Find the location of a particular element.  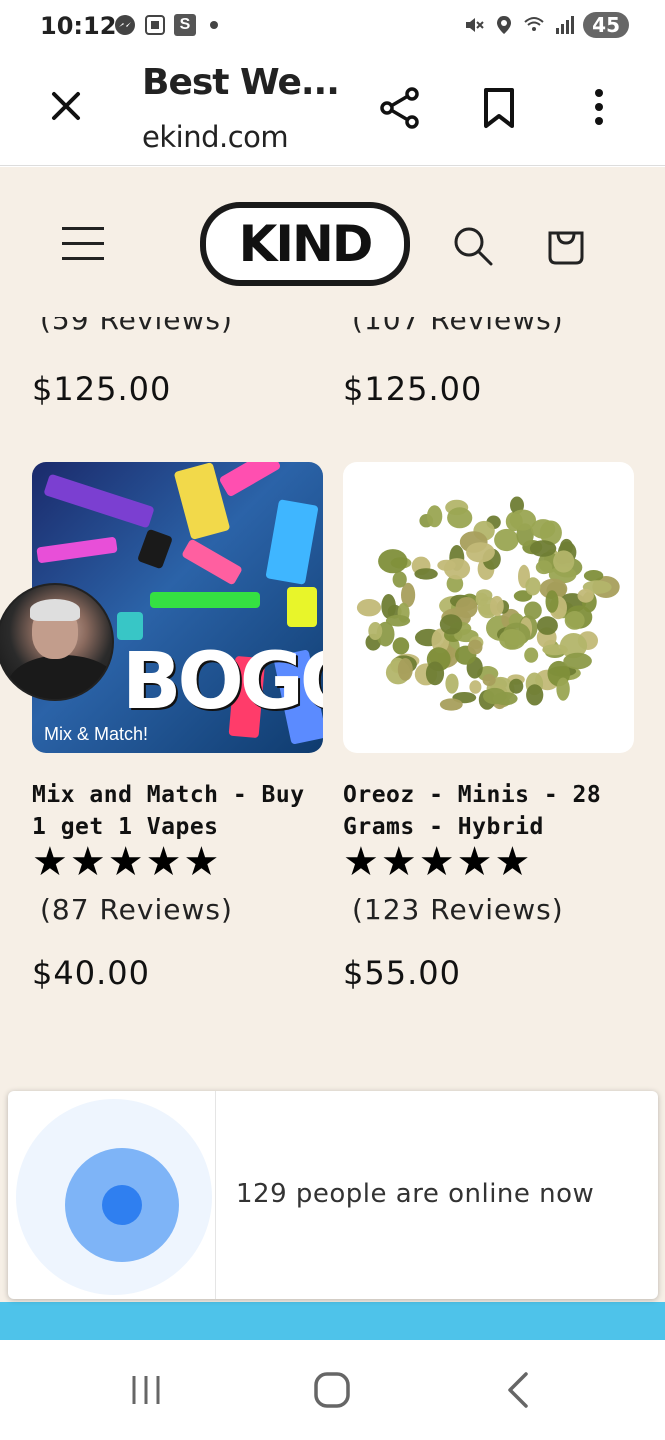

signal-icon is located at coordinates (565, 25).